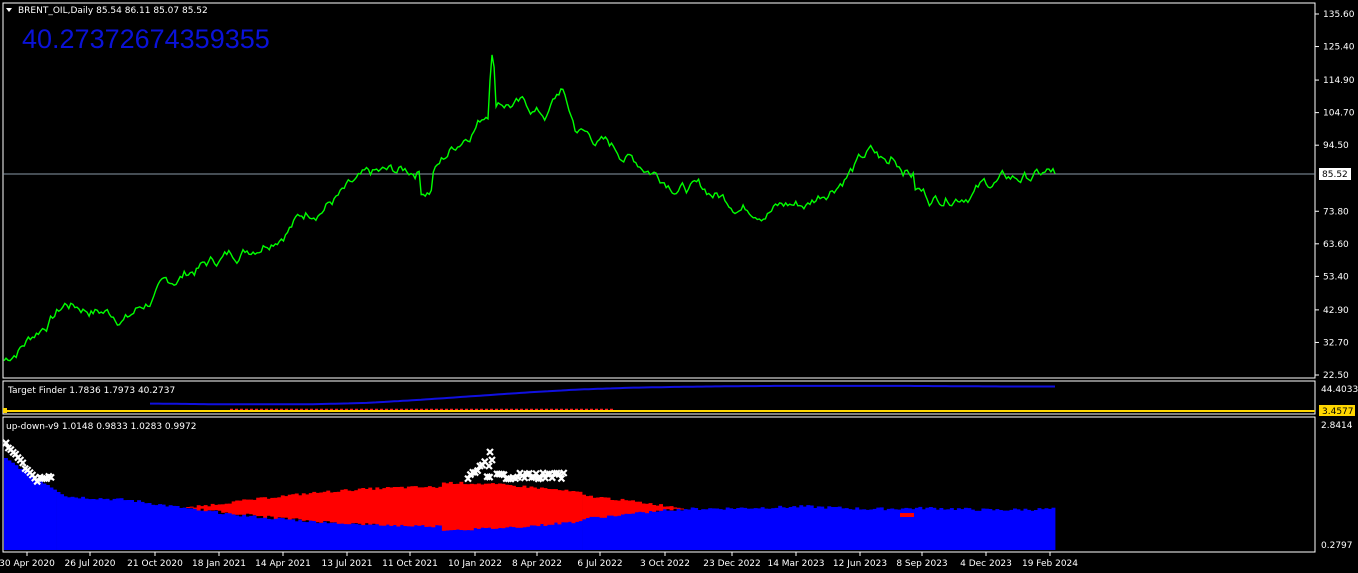 The height and width of the screenshot is (573, 1358). What do you see at coordinates (1336, 376) in the screenshot?
I see `y-tick-label: 22.50` at bounding box center [1336, 376].